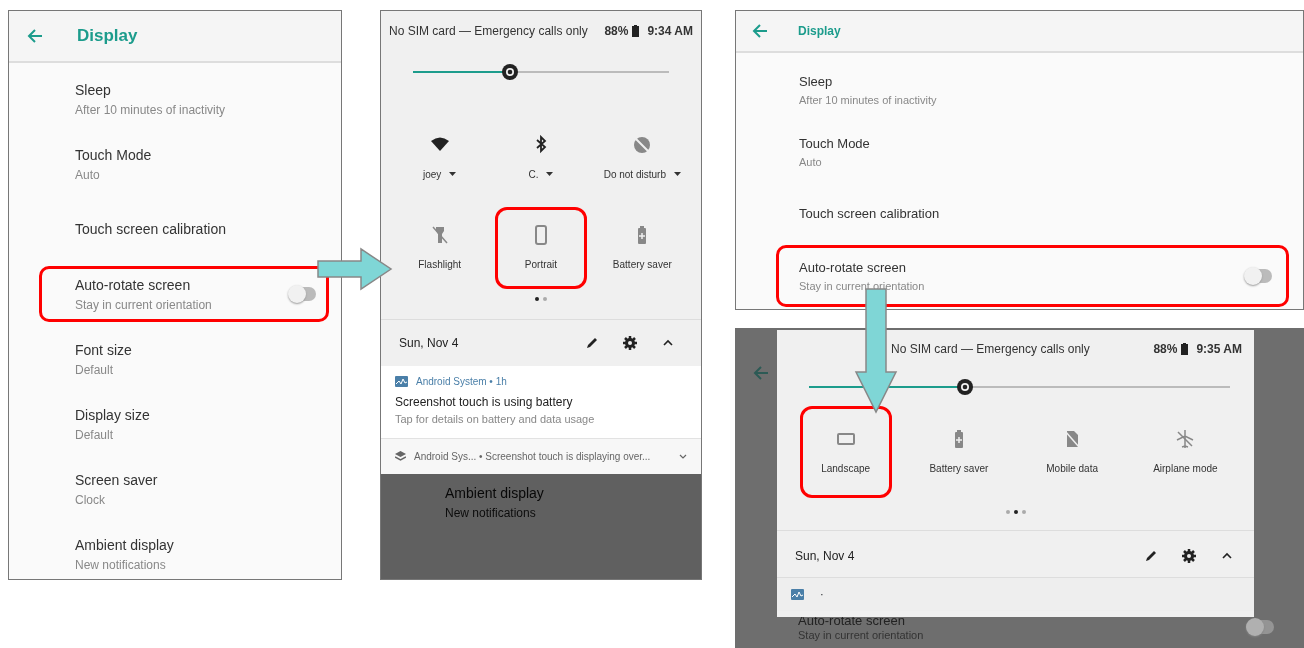 This screenshot has width=1304, height=648. Describe the element at coordinates (439, 234) in the screenshot. I see `flashlight-icon` at that location.